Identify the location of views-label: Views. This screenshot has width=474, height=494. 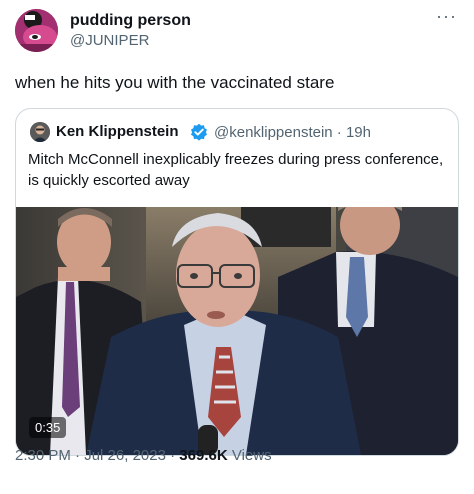
(251, 455).